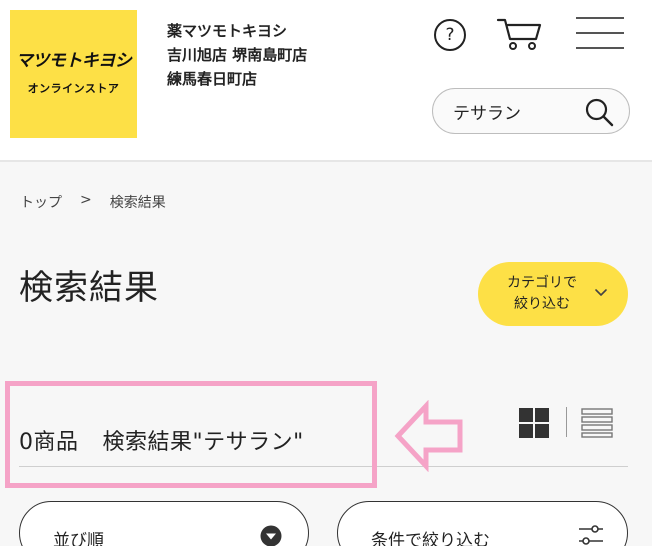 The width and height of the screenshot is (652, 546). I want to click on store-name-line: 練馬春日町店, so click(212, 79).